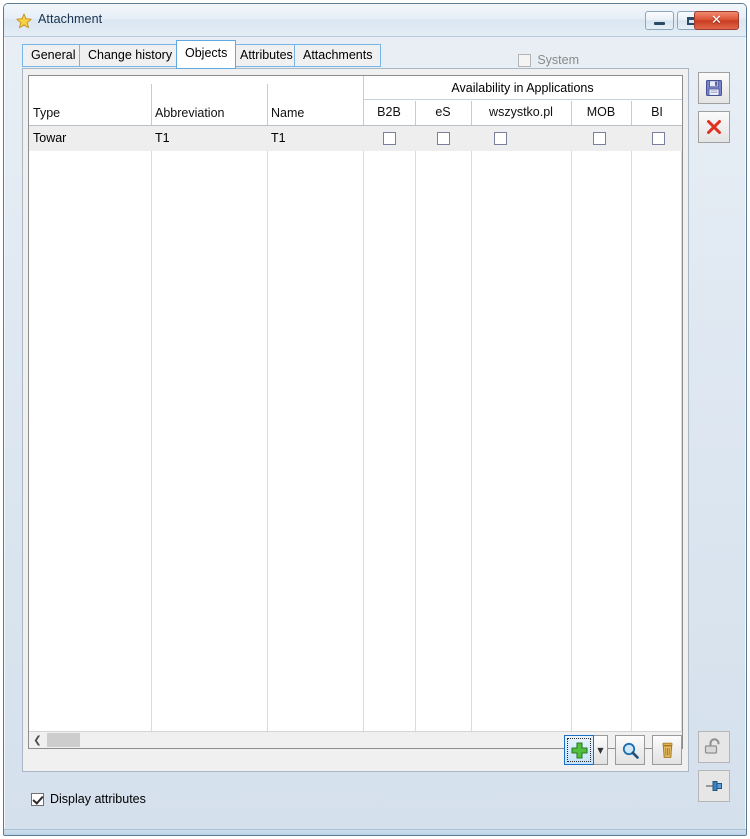  Describe the element at coordinates (443, 112) in the screenshot. I see `grid-header-es: eS` at that location.